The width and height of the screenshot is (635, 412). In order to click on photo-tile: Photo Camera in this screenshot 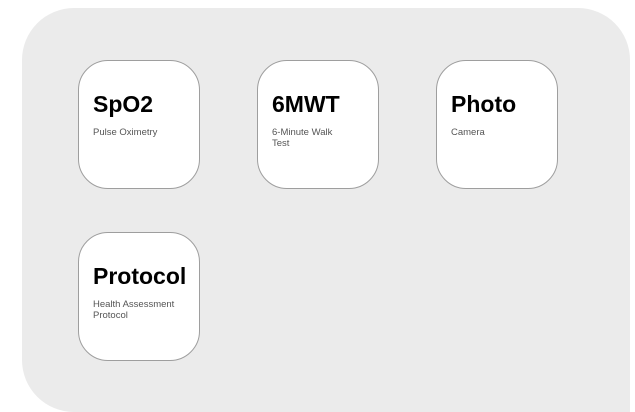, I will do `click(497, 124)`.